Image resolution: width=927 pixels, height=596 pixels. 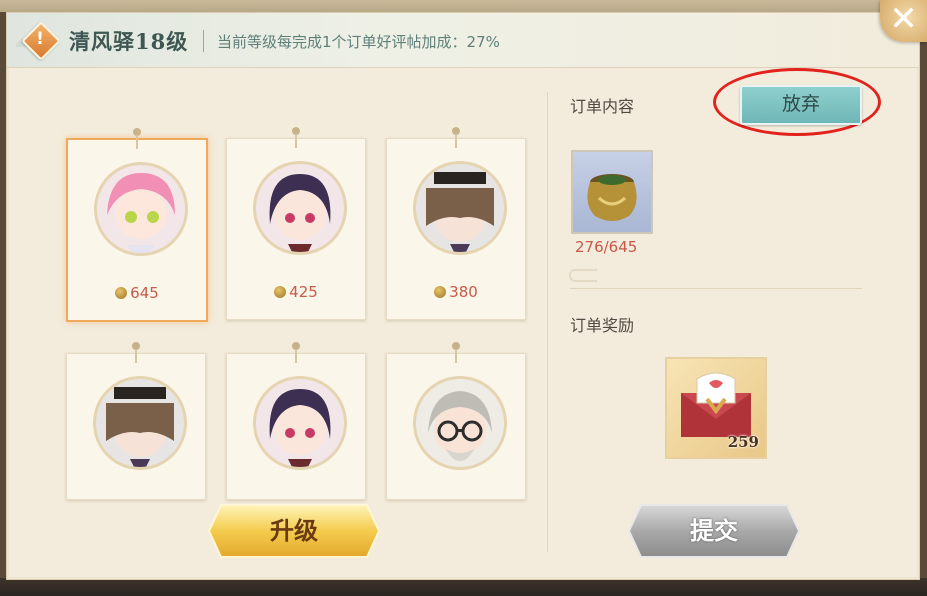 I want to click on abandon-button: 放弃, so click(x=801, y=105).